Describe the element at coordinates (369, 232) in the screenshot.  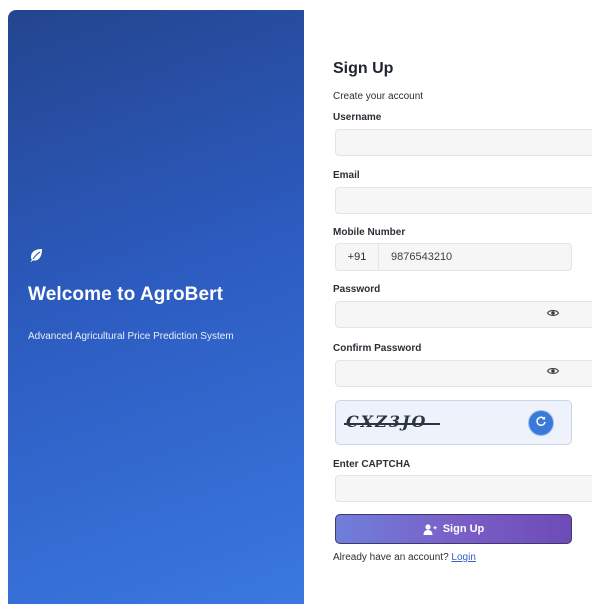
I see `mobile-label: Mobile Number` at that location.